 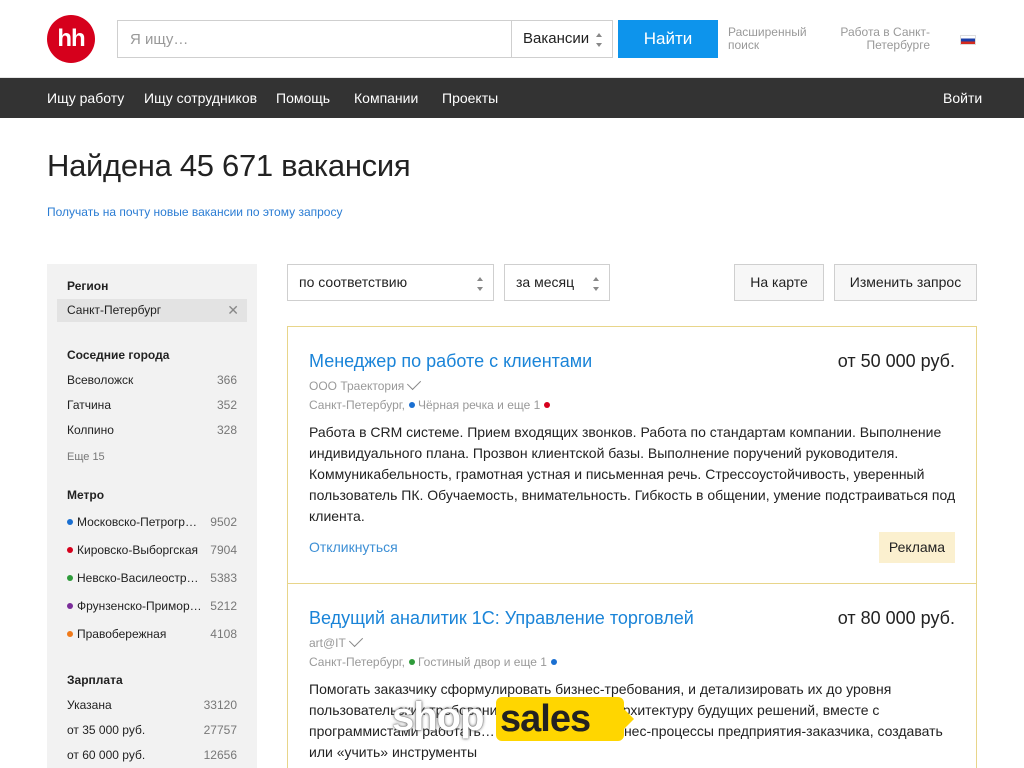 What do you see at coordinates (152, 730) in the screenshot?
I see `sidebar-item-salary: от 35 000 руб. 27757` at bounding box center [152, 730].